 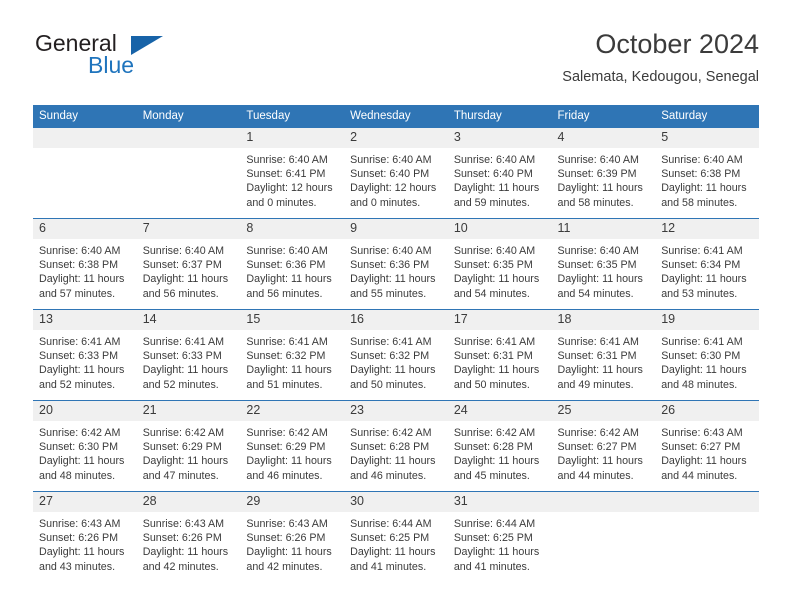 I want to click on daylight-duration-line2: and 56 minutes., so click(x=180, y=293).